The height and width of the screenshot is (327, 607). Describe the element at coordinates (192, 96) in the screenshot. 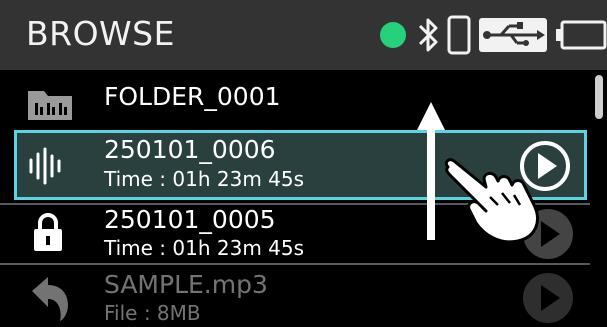

I see `item-title: FOLDER_0001` at that location.